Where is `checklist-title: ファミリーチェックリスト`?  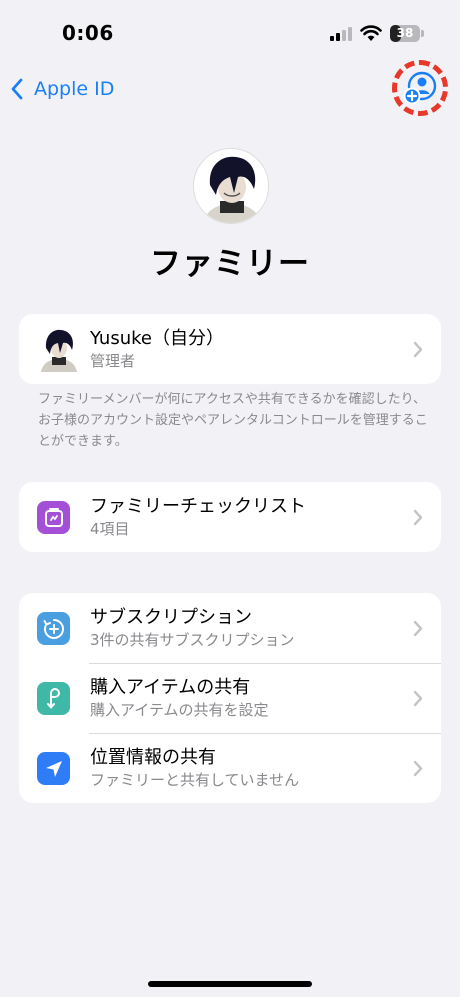 checklist-title: ファミリーチェックリスト is located at coordinates (198, 506).